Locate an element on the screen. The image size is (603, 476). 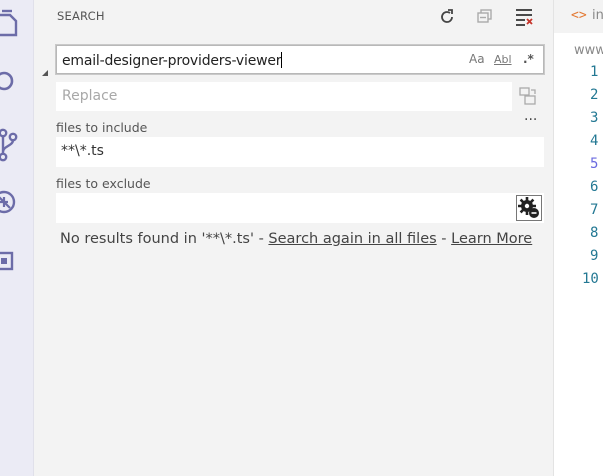
line-number: 9 is located at coordinates (594, 256).